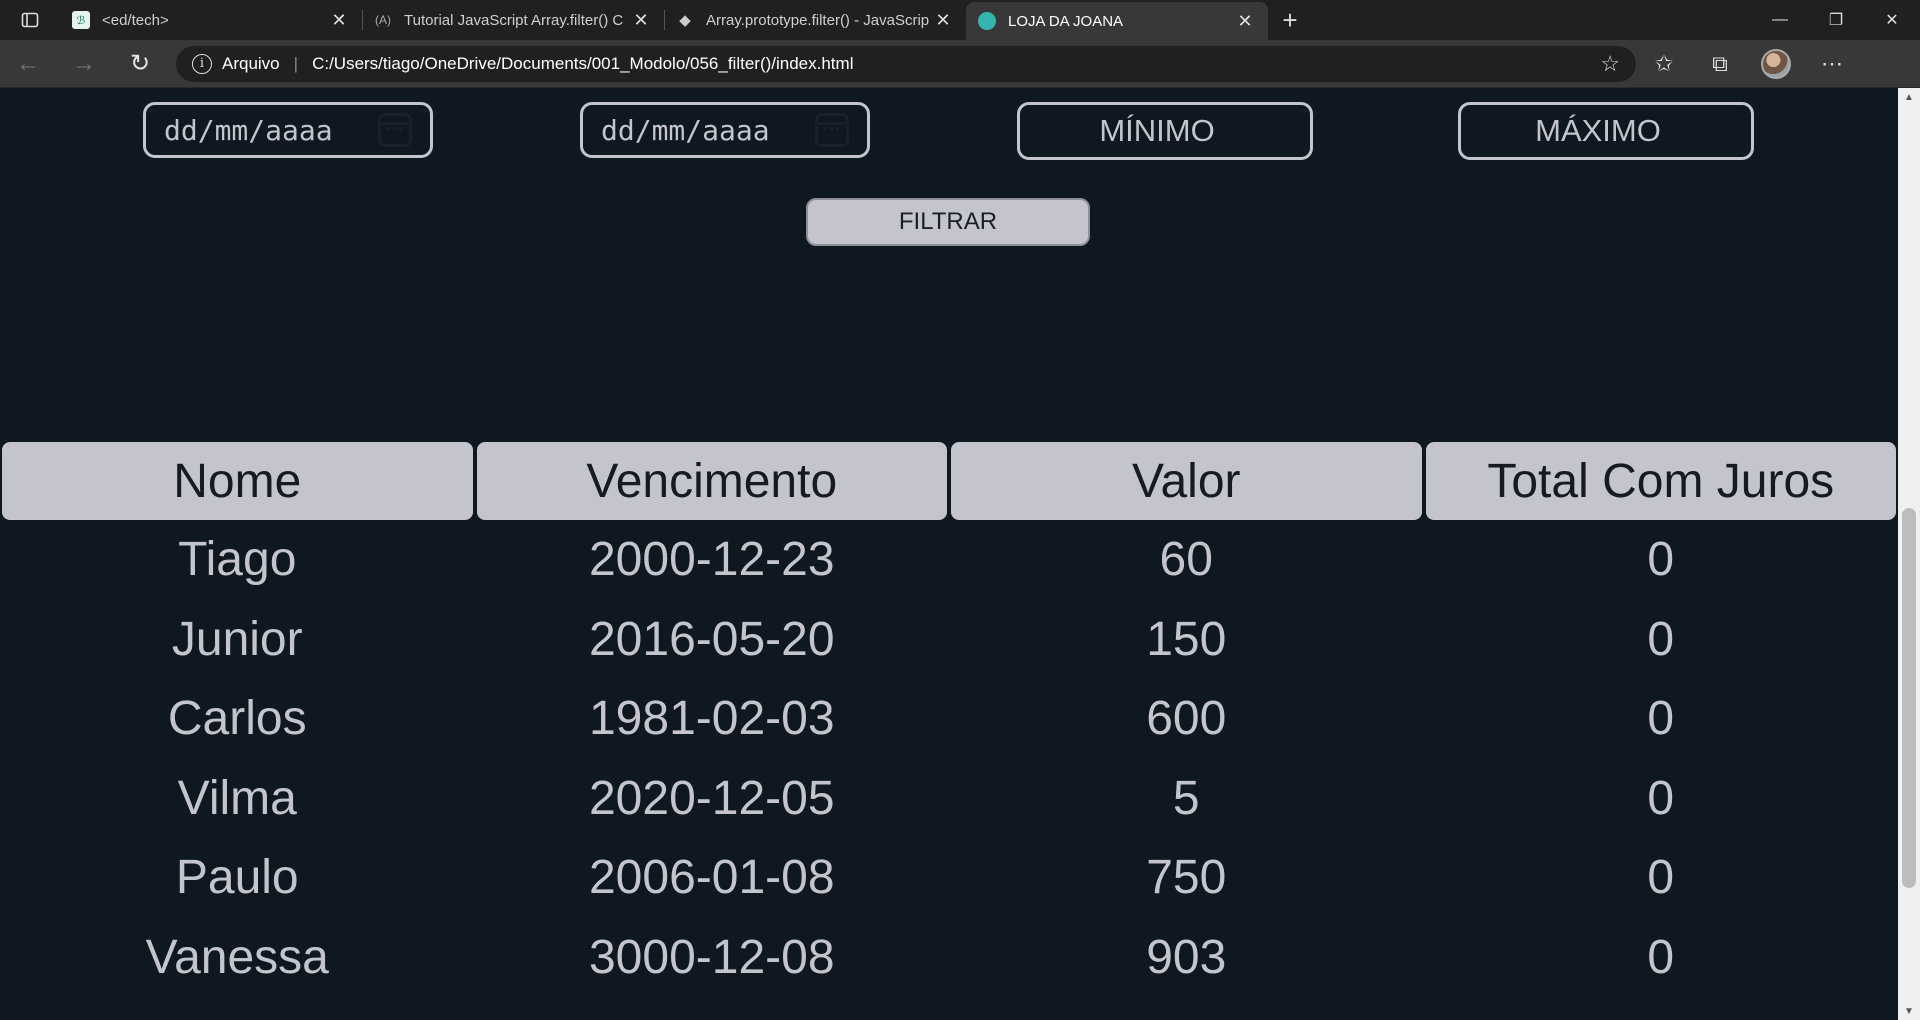 The width and height of the screenshot is (1920, 1020). What do you see at coordinates (711, 639) in the screenshot?
I see `cell-vencimento: 2016-05-20` at bounding box center [711, 639].